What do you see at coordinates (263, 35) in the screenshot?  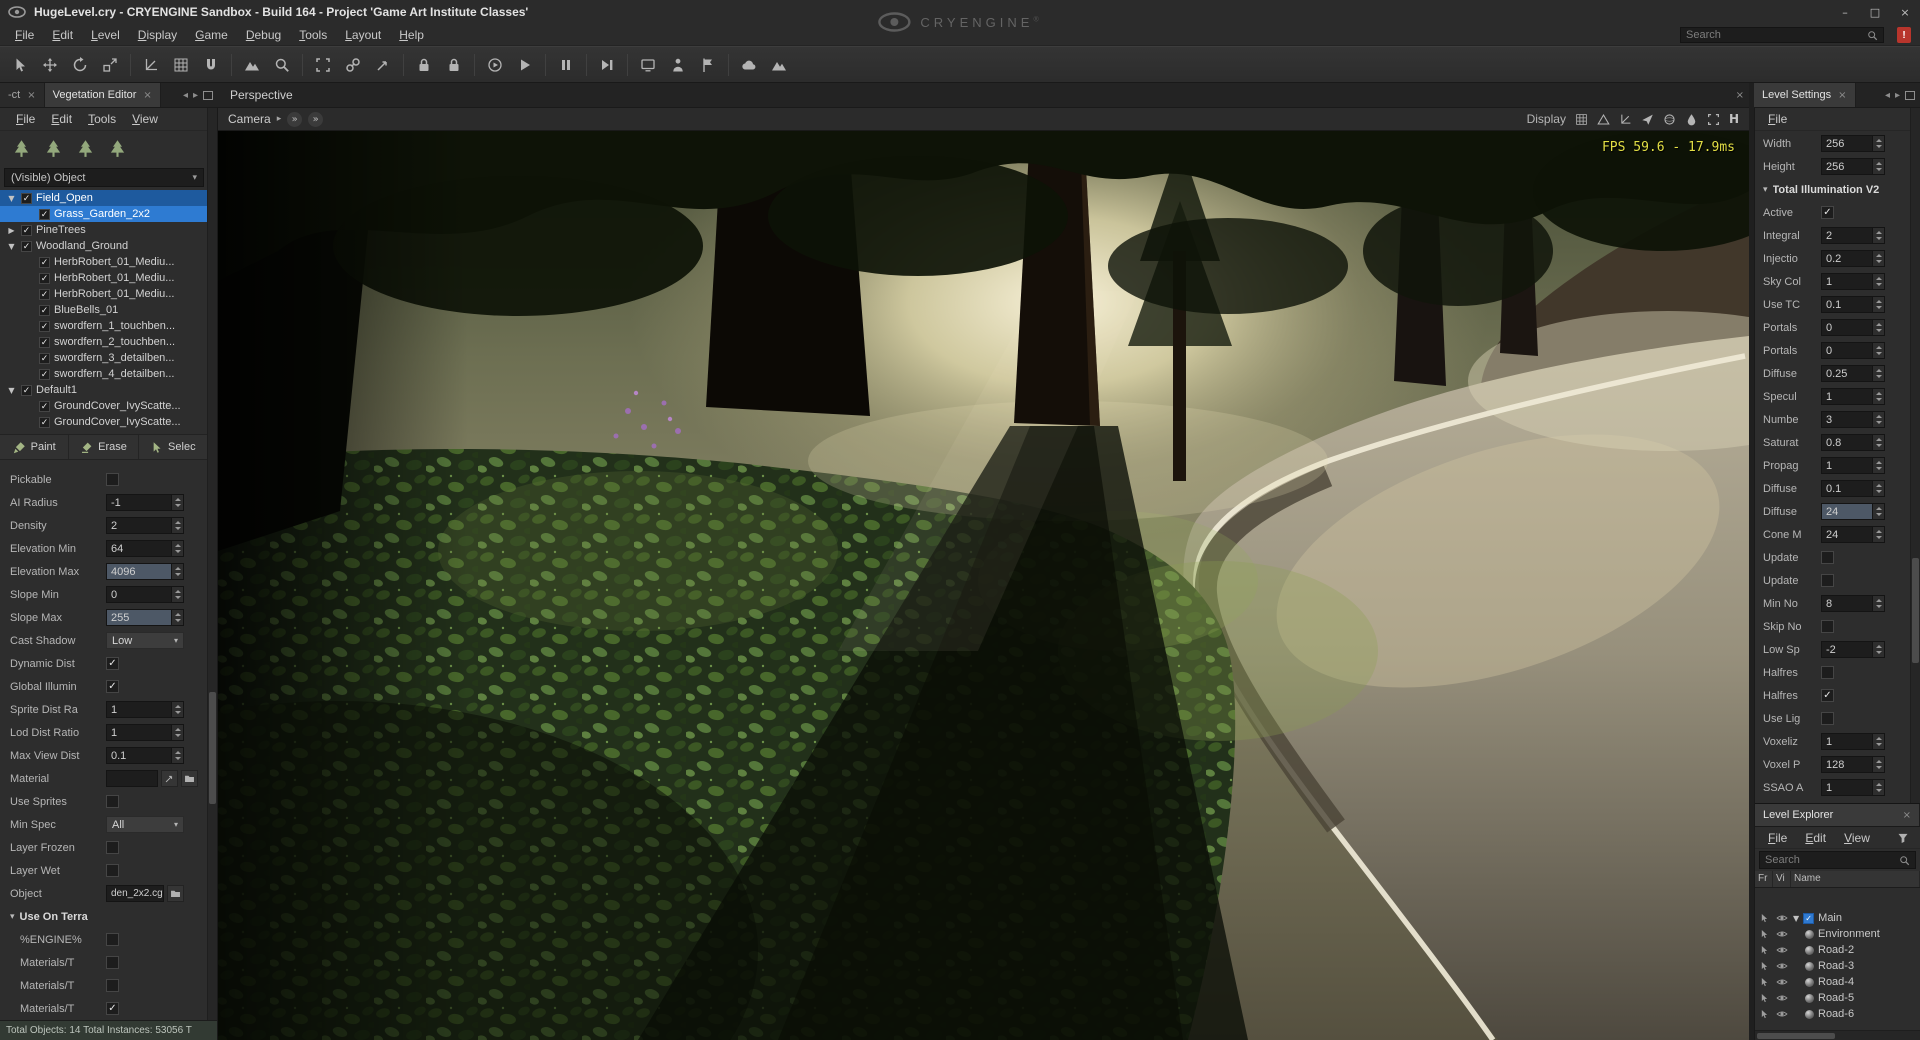 I see `menu-debug: Debug` at bounding box center [263, 35].